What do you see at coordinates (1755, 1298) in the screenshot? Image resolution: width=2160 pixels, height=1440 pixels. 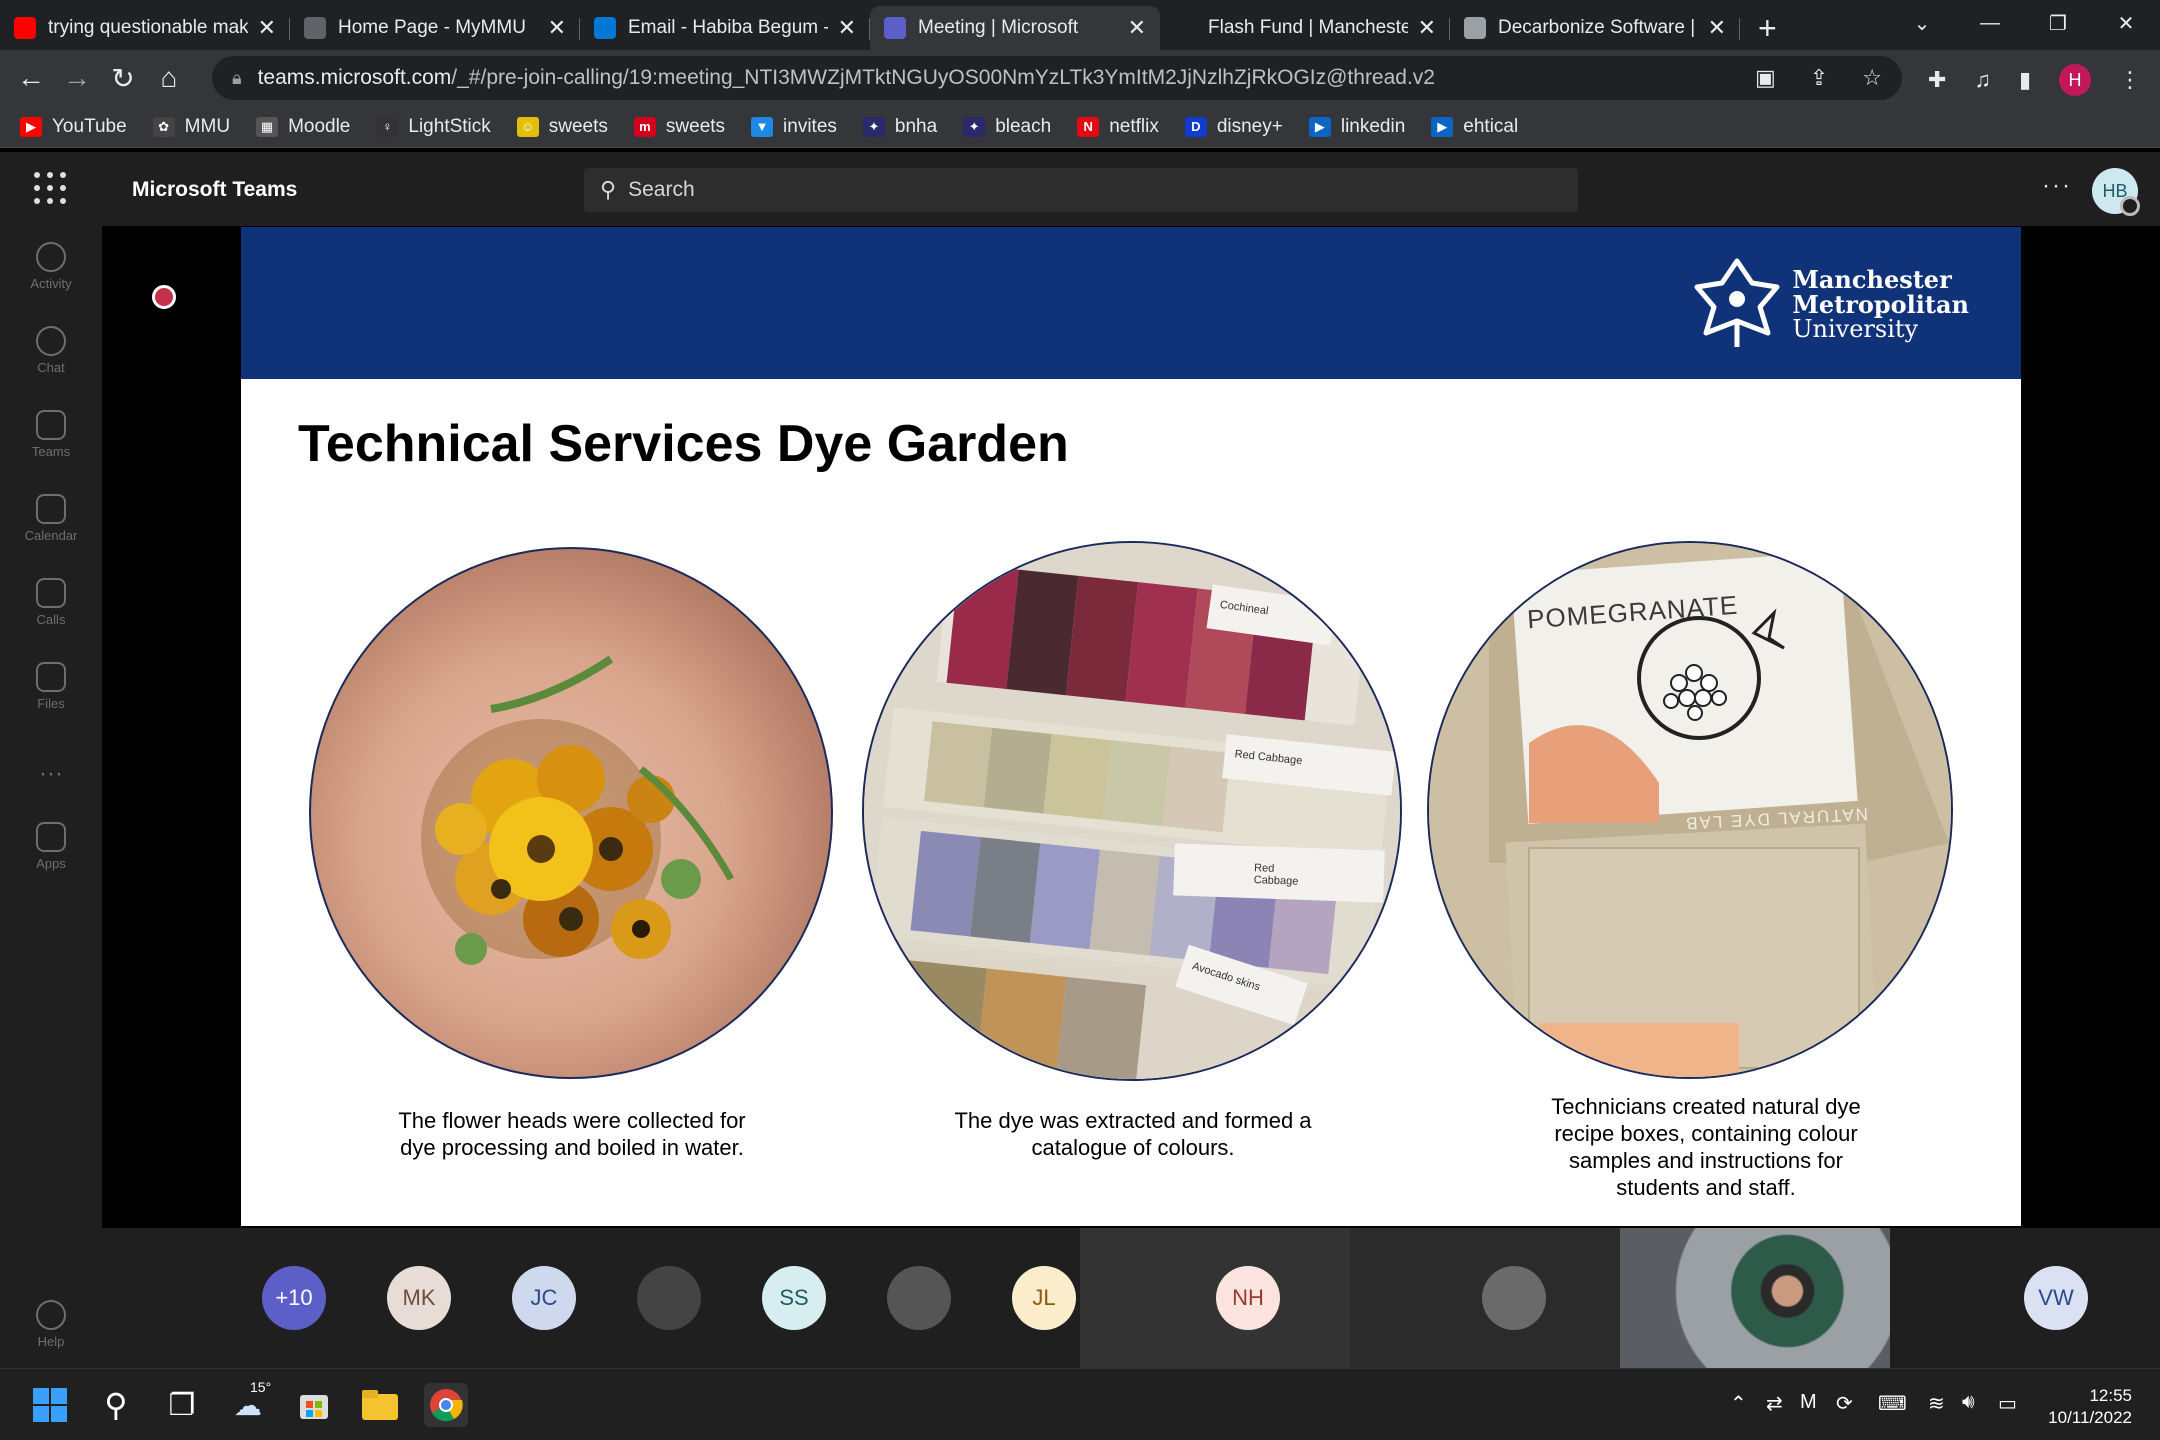 I see `participant-video-tile` at bounding box center [1755, 1298].